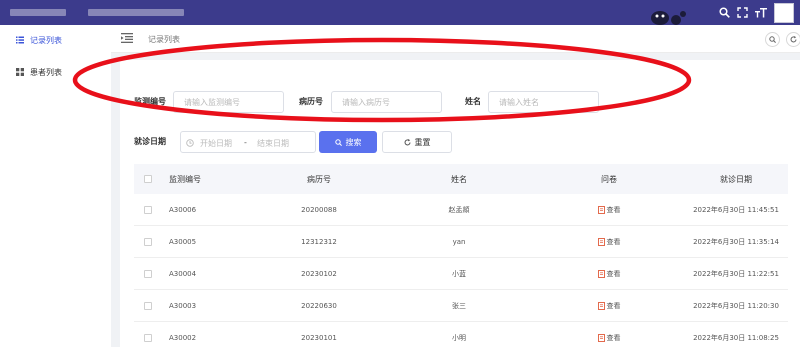 This screenshot has width=800, height=347. What do you see at coordinates (185, 179) in the screenshot?
I see `column-header-monitor-no: 监测编号` at bounding box center [185, 179].